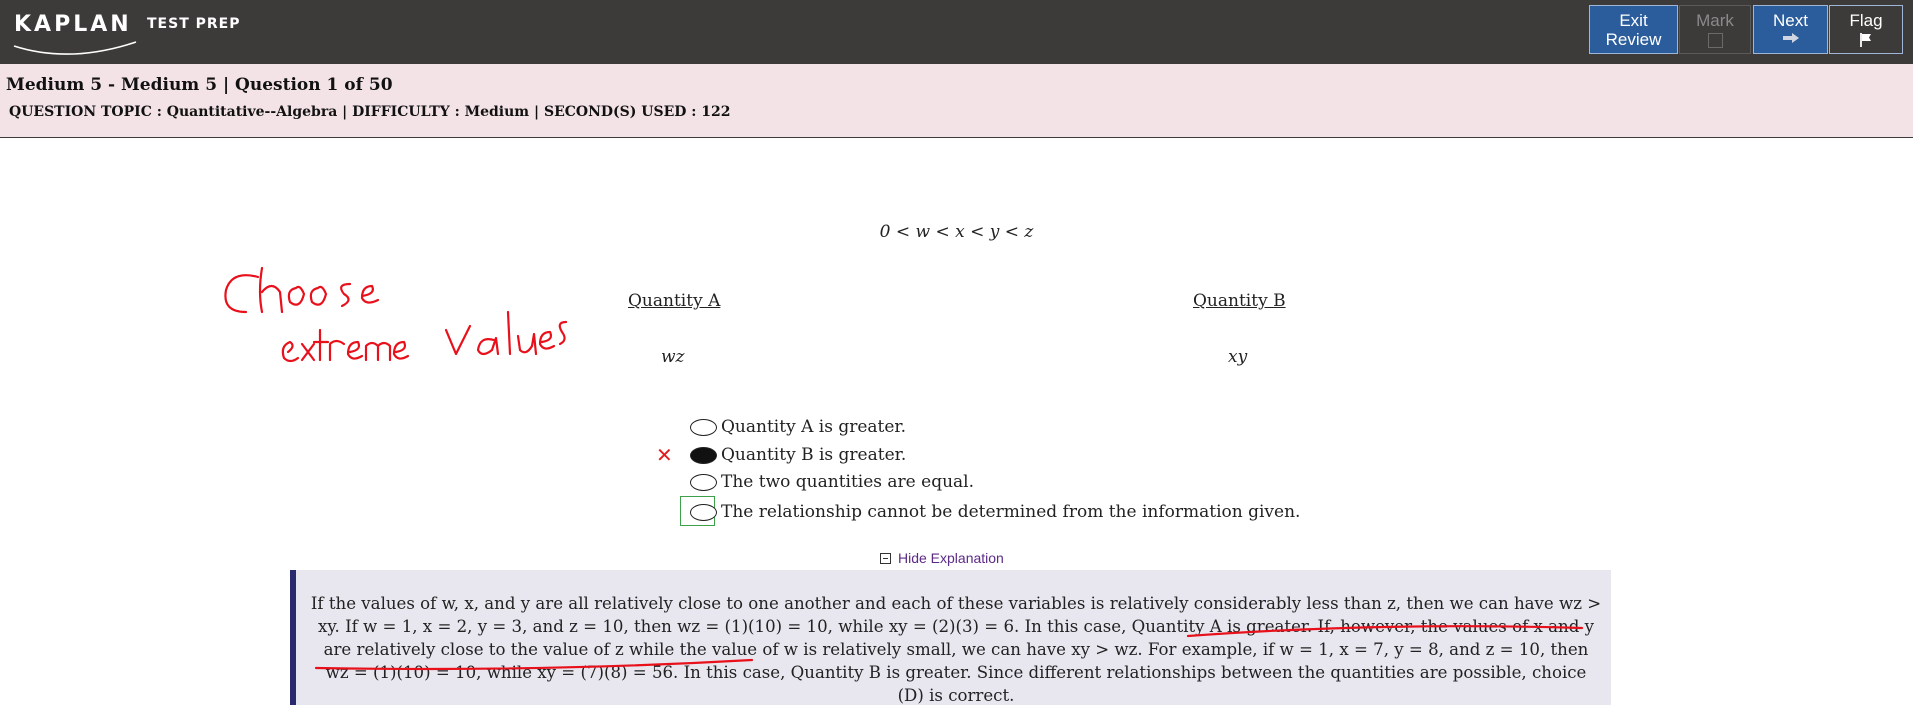  Describe the element at coordinates (1238, 357) in the screenshot. I see `quantity-b-value: xy` at that location.